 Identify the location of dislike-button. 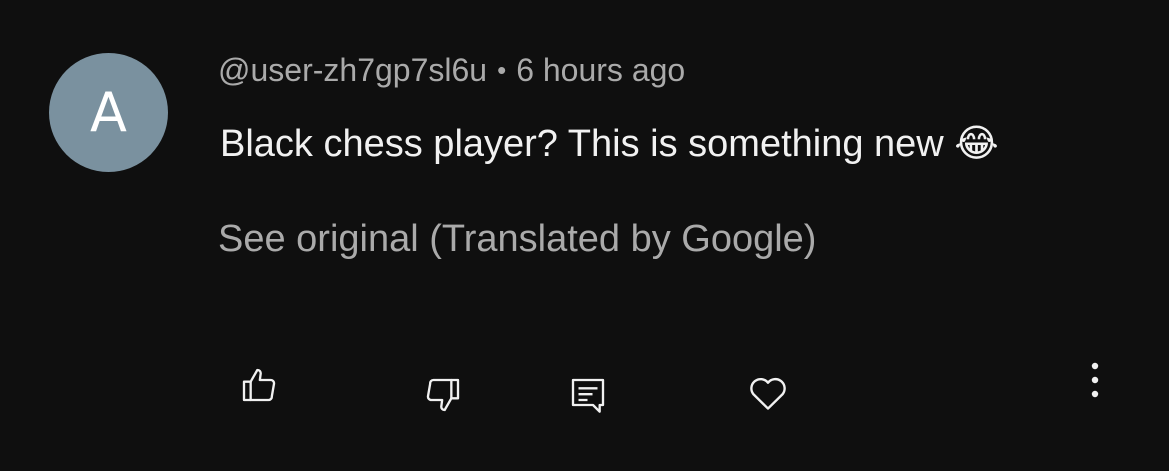
(443, 395).